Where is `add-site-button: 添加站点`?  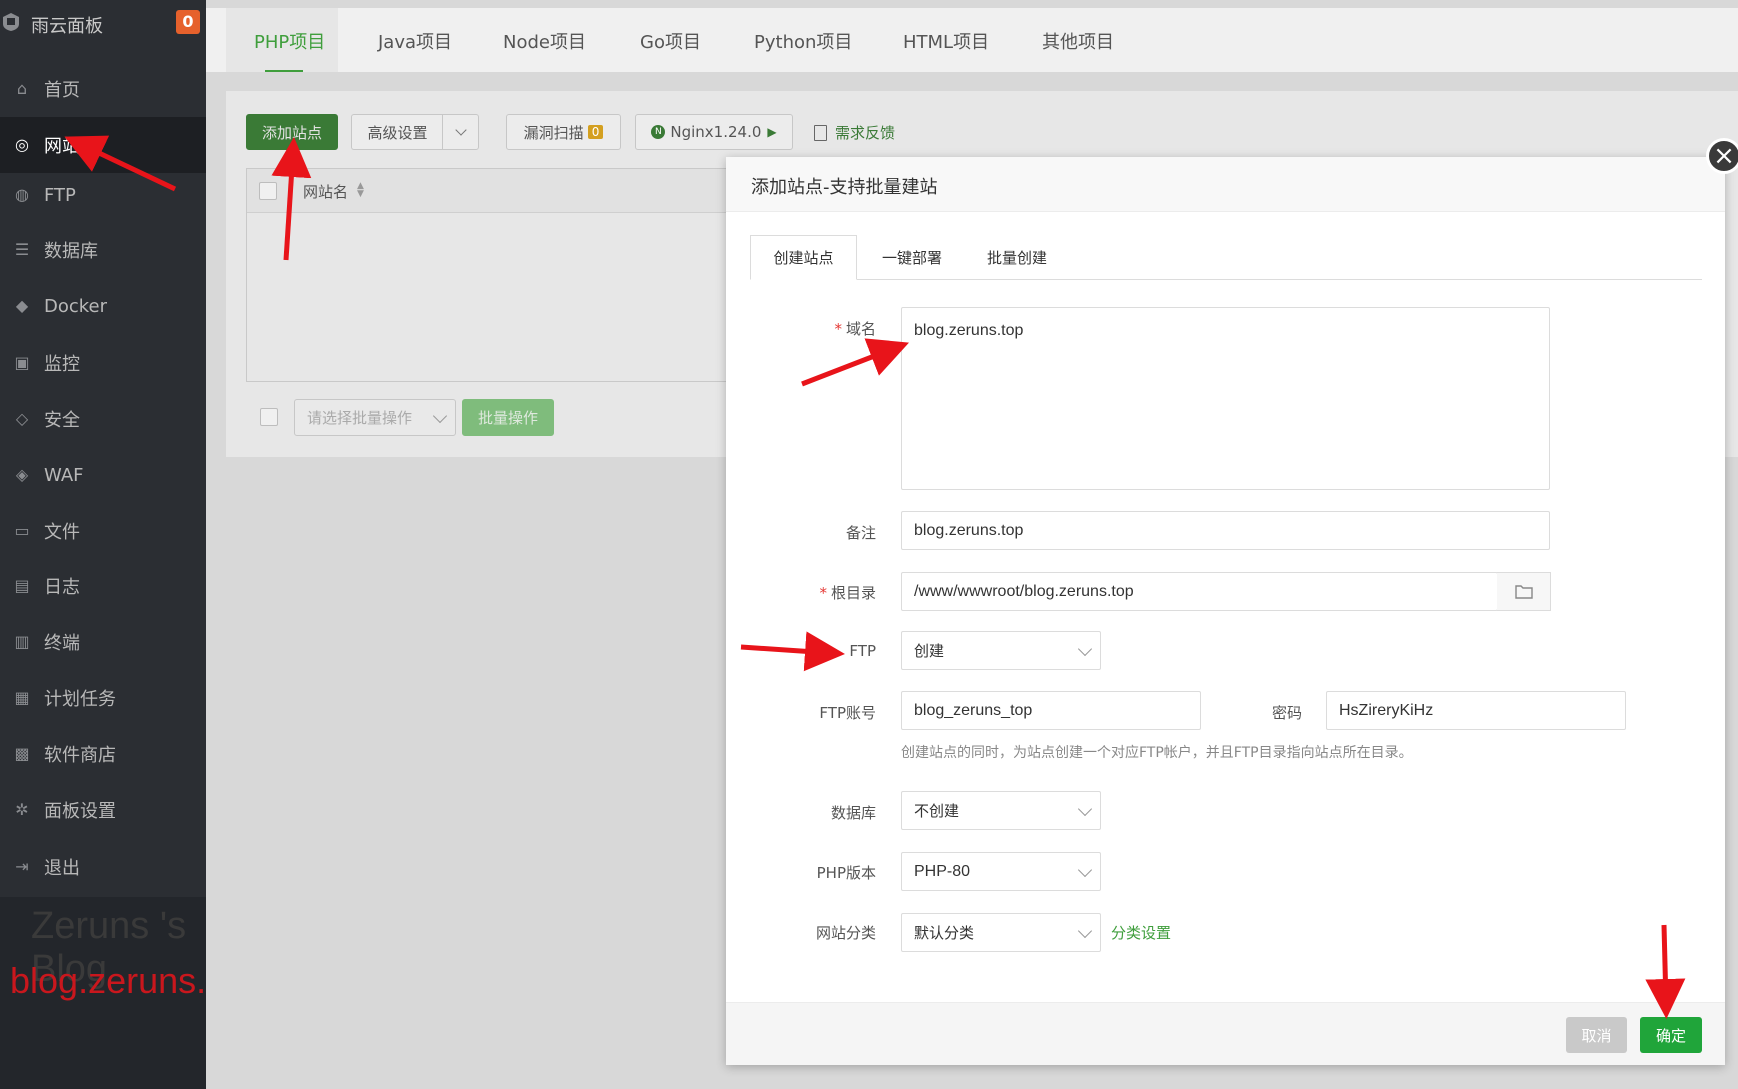
add-site-button: 添加站点 is located at coordinates (292, 132).